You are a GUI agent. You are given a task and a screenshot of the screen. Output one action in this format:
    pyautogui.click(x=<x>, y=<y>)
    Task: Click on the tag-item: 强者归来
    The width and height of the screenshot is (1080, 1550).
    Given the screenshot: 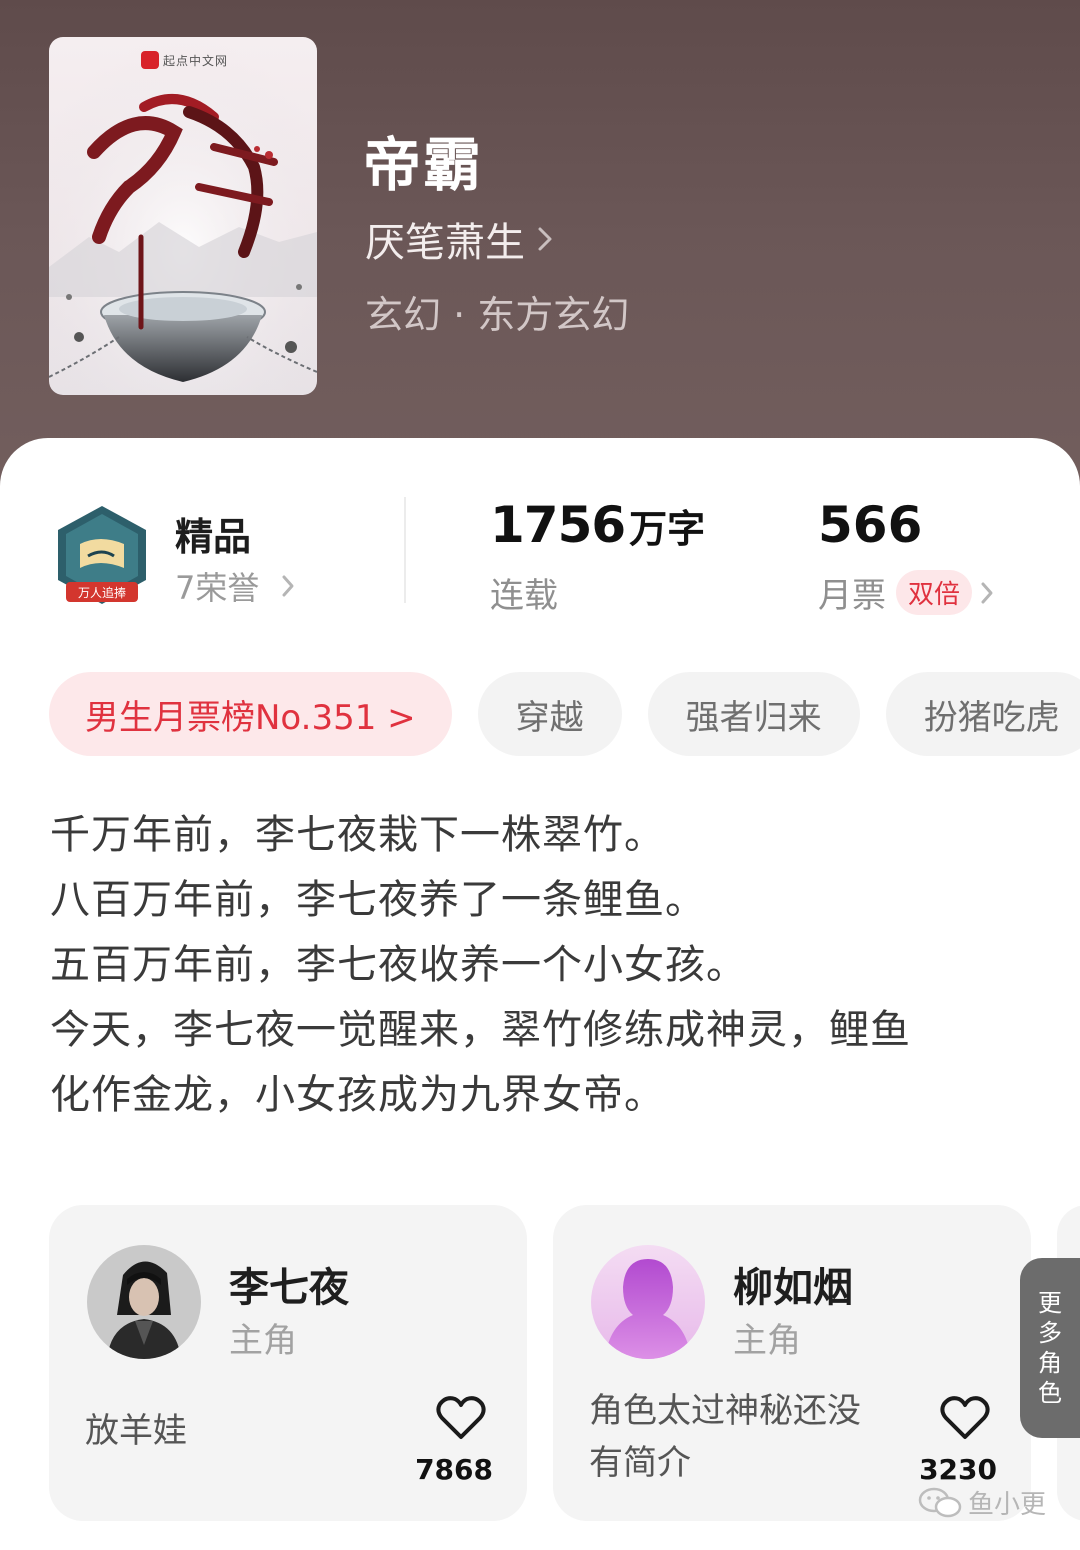 What is the action you would take?
    pyautogui.click(x=753, y=714)
    